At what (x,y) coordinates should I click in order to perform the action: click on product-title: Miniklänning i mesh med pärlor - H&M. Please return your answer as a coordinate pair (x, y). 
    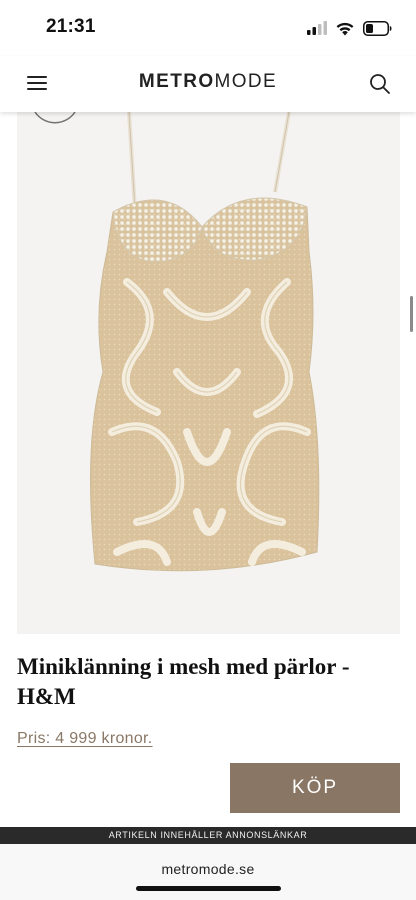
    Looking at the image, I should click on (183, 681).